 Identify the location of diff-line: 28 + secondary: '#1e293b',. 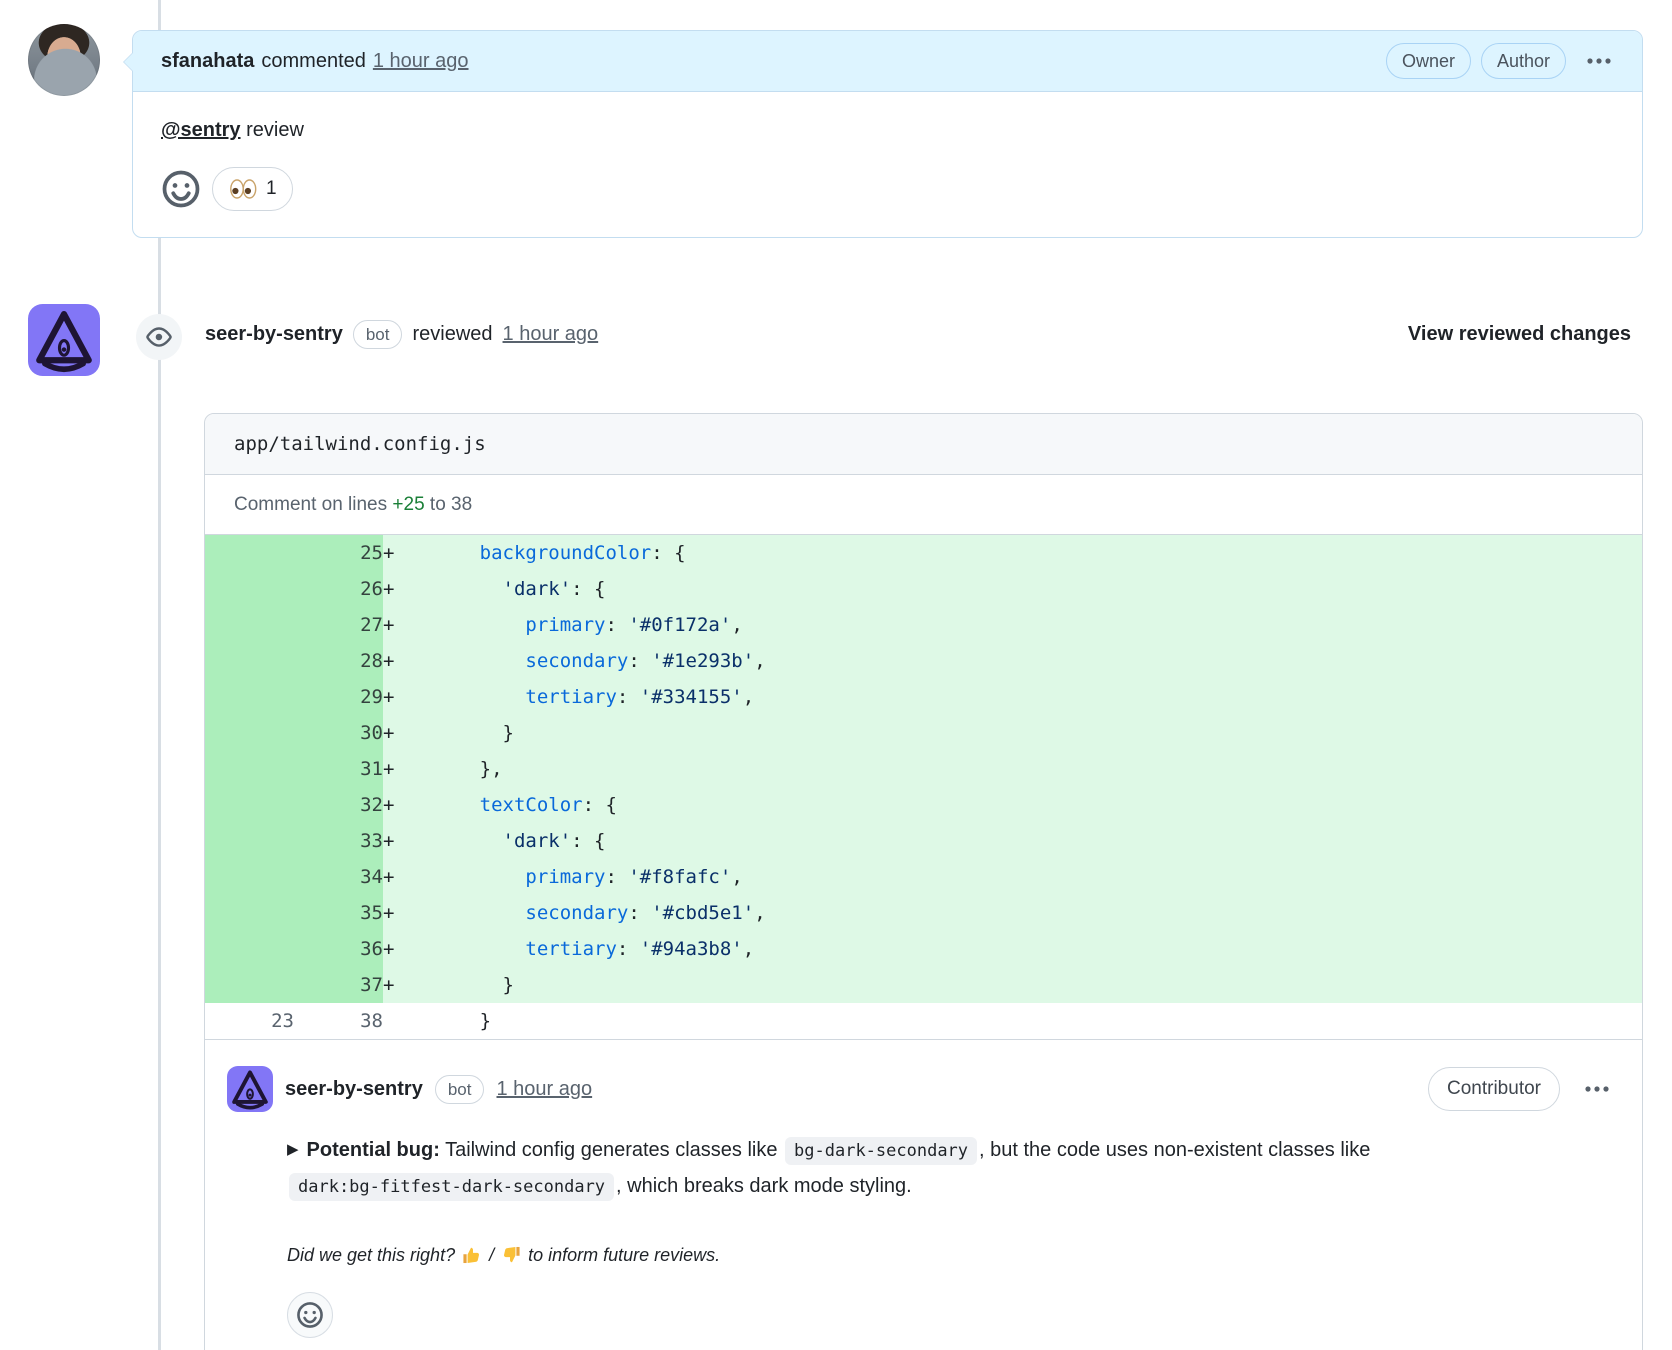
(923, 661).